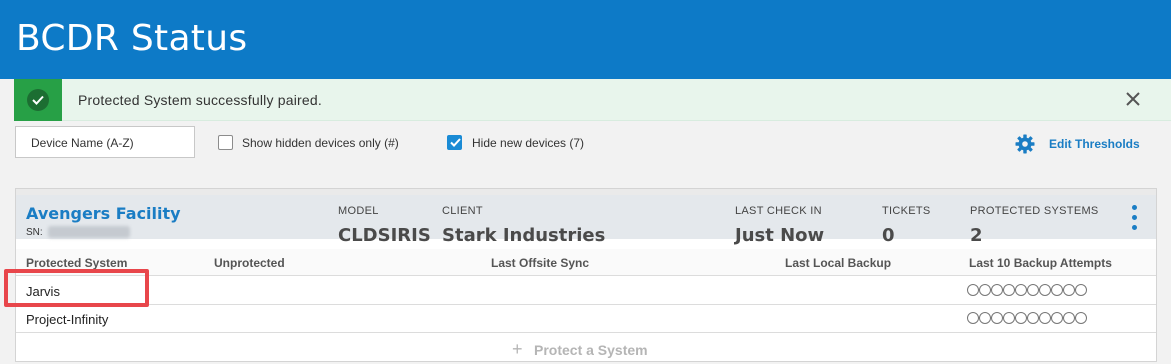 The image size is (1171, 364). I want to click on hide-new-checkbox, so click(454, 142).